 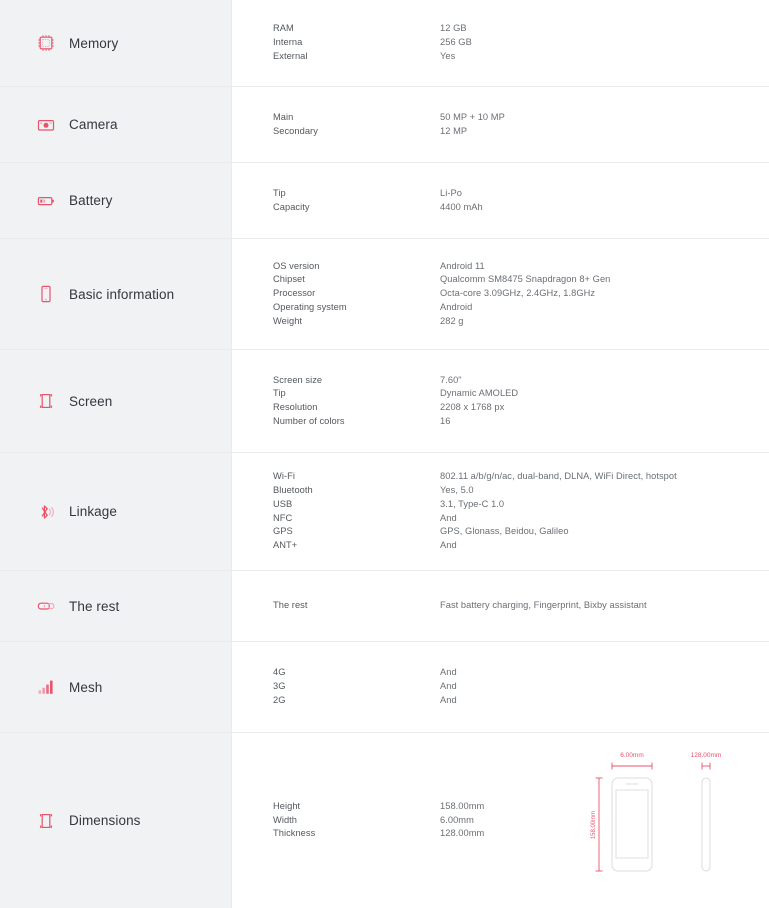 What do you see at coordinates (46, 687) in the screenshot?
I see `signal-bars-icon` at bounding box center [46, 687].